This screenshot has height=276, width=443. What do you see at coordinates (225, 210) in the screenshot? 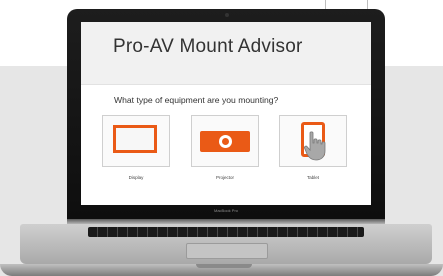
I see `laptop-brand-label: MacBook Pro` at bounding box center [225, 210].